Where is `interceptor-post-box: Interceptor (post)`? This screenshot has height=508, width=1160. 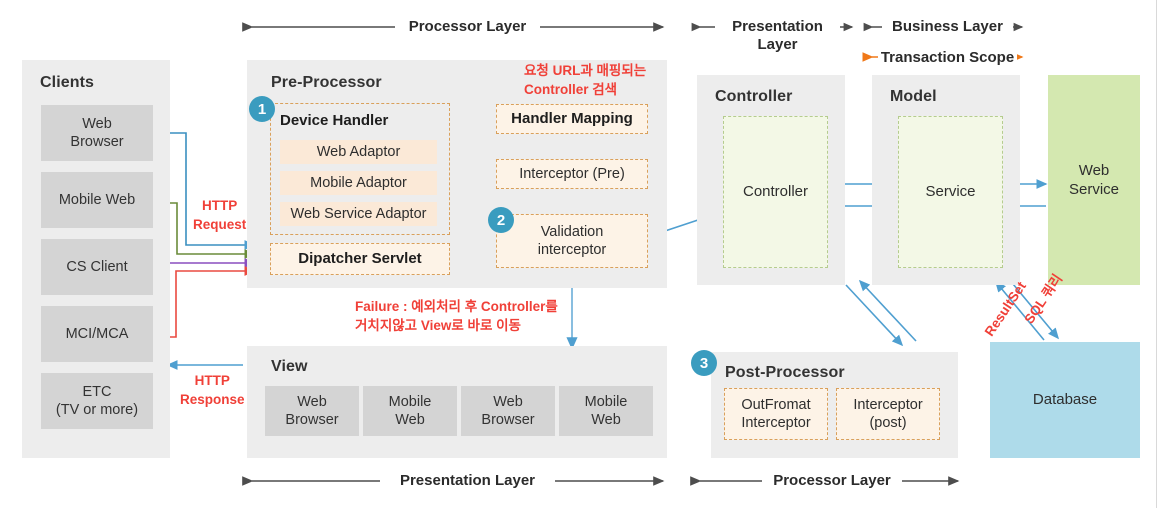 interceptor-post-box: Interceptor (post) is located at coordinates (888, 414).